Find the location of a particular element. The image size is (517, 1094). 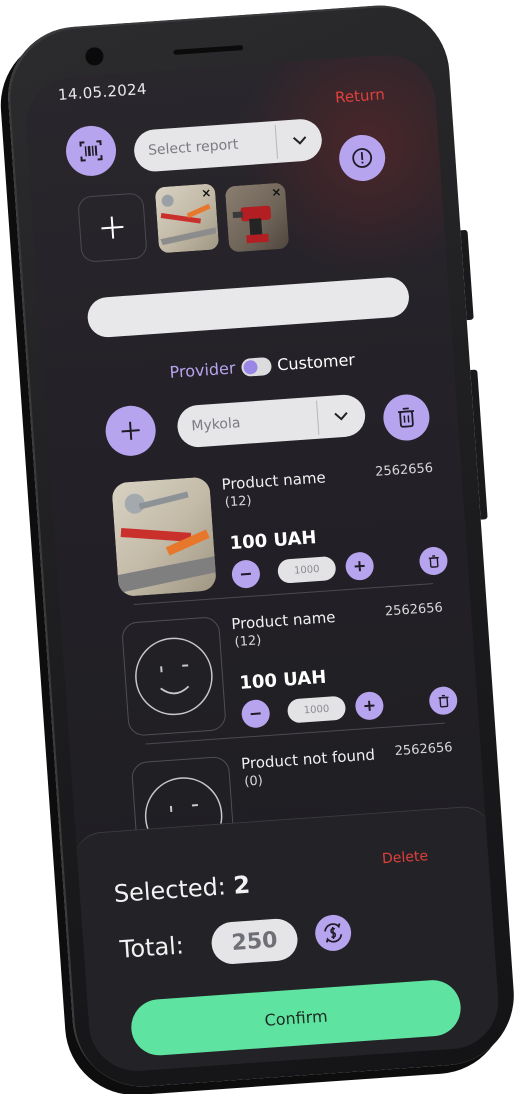

power-button is located at coordinates (479, 444).